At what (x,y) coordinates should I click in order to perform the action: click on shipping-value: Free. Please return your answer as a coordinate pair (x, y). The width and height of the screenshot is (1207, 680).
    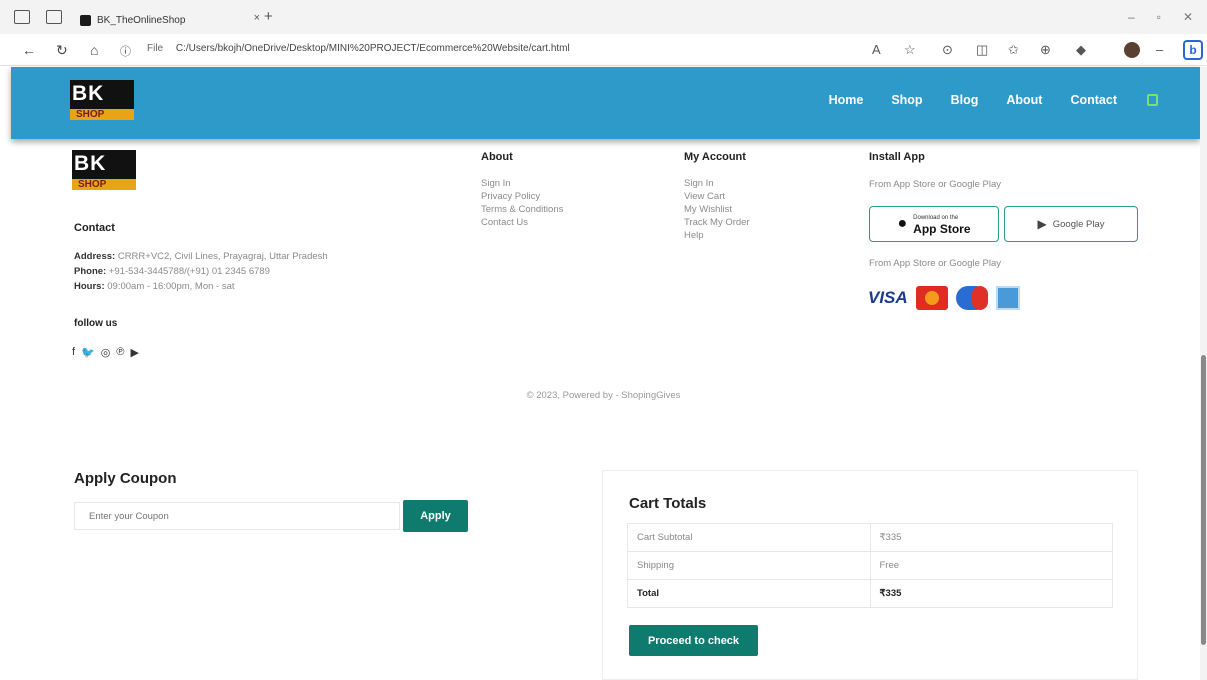
    Looking at the image, I should click on (991, 565).